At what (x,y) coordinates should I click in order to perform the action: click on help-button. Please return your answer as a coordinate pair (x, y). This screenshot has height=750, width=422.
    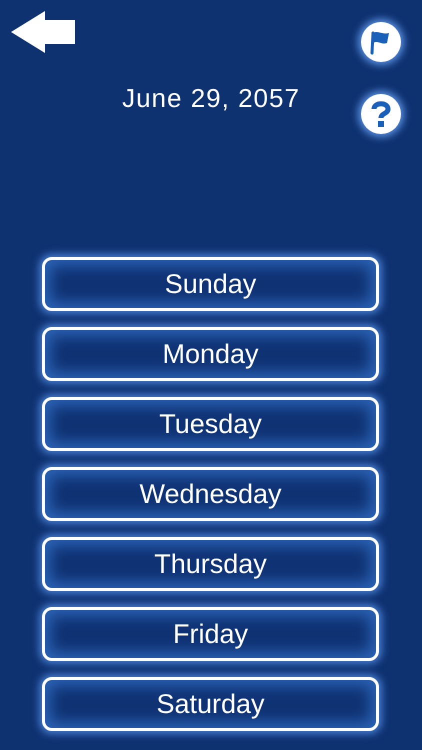
    Looking at the image, I should click on (381, 114).